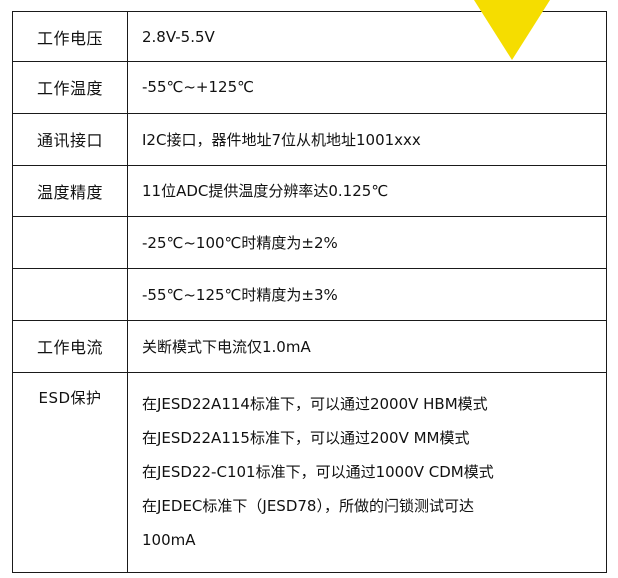 The width and height of the screenshot is (618, 578). What do you see at coordinates (70, 87) in the screenshot?
I see `row-label-temperature: 工作温度` at bounding box center [70, 87].